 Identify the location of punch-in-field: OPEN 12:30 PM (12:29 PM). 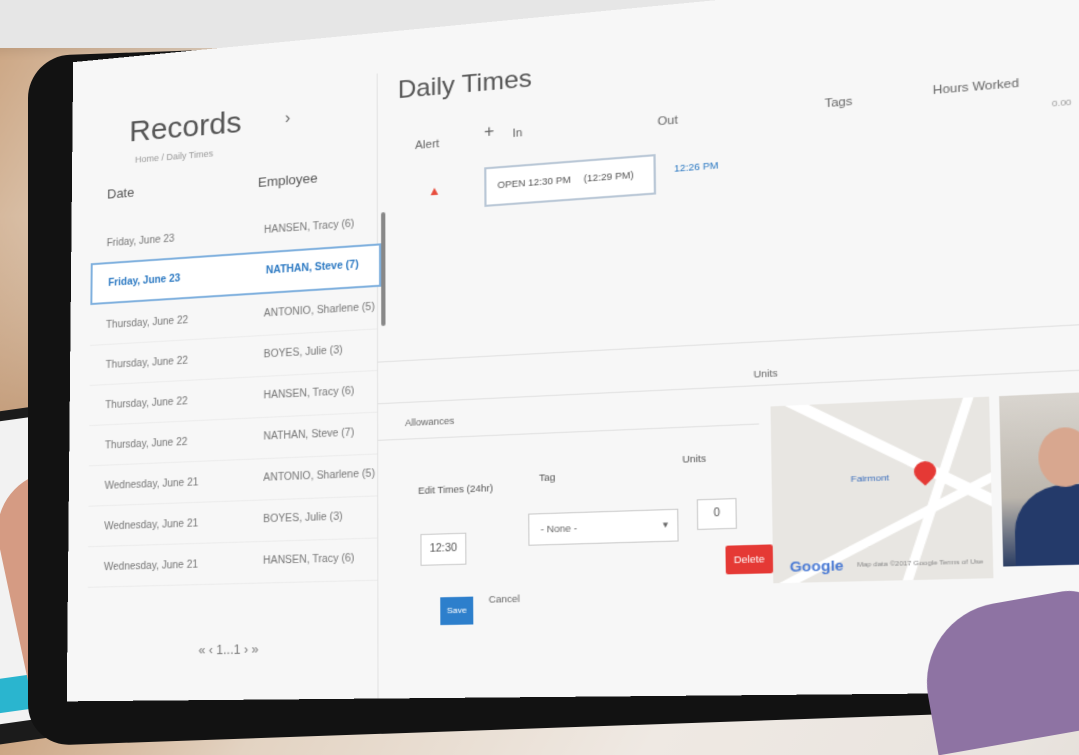
(570, 180).